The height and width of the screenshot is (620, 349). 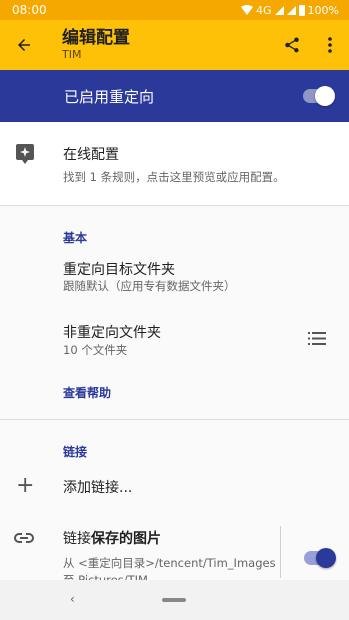 I want to click on status-time: 08:00, so click(x=29, y=10).